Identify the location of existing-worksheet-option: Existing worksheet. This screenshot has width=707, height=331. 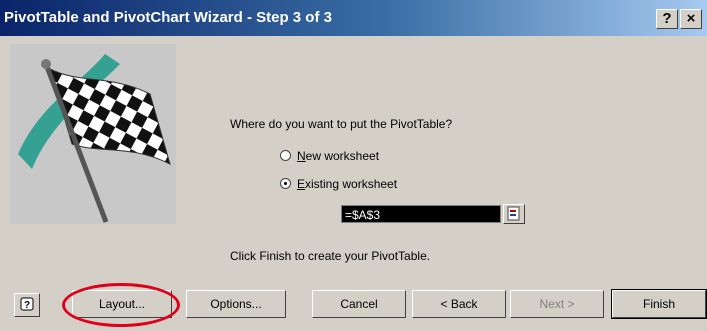
(338, 184).